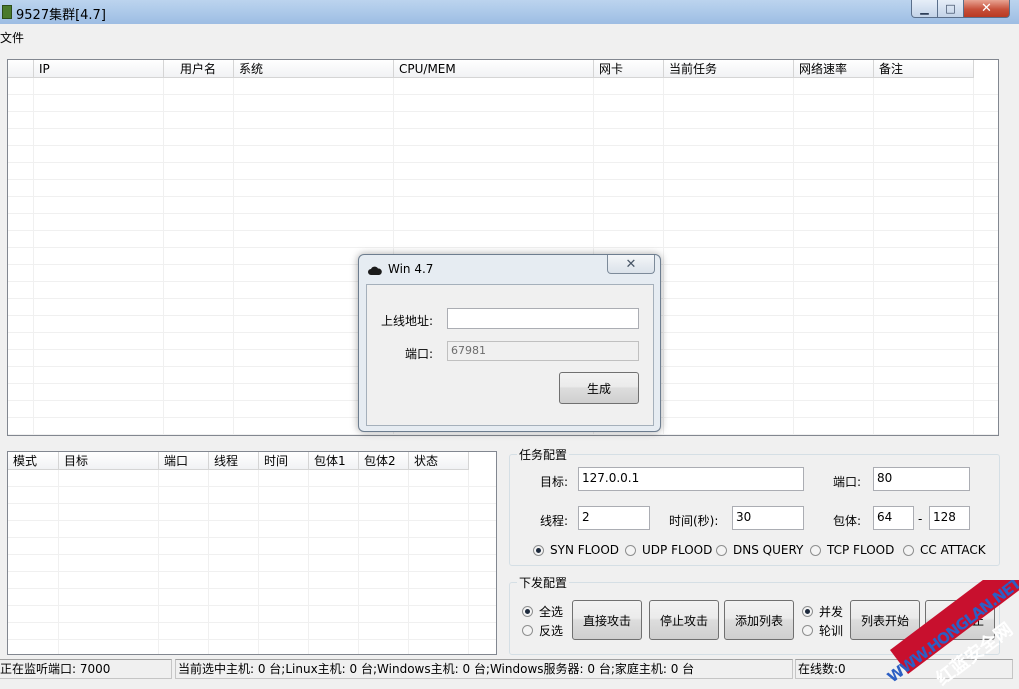 The image size is (1019, 689). I want to click on threads-input: 2, so click(614, 518).